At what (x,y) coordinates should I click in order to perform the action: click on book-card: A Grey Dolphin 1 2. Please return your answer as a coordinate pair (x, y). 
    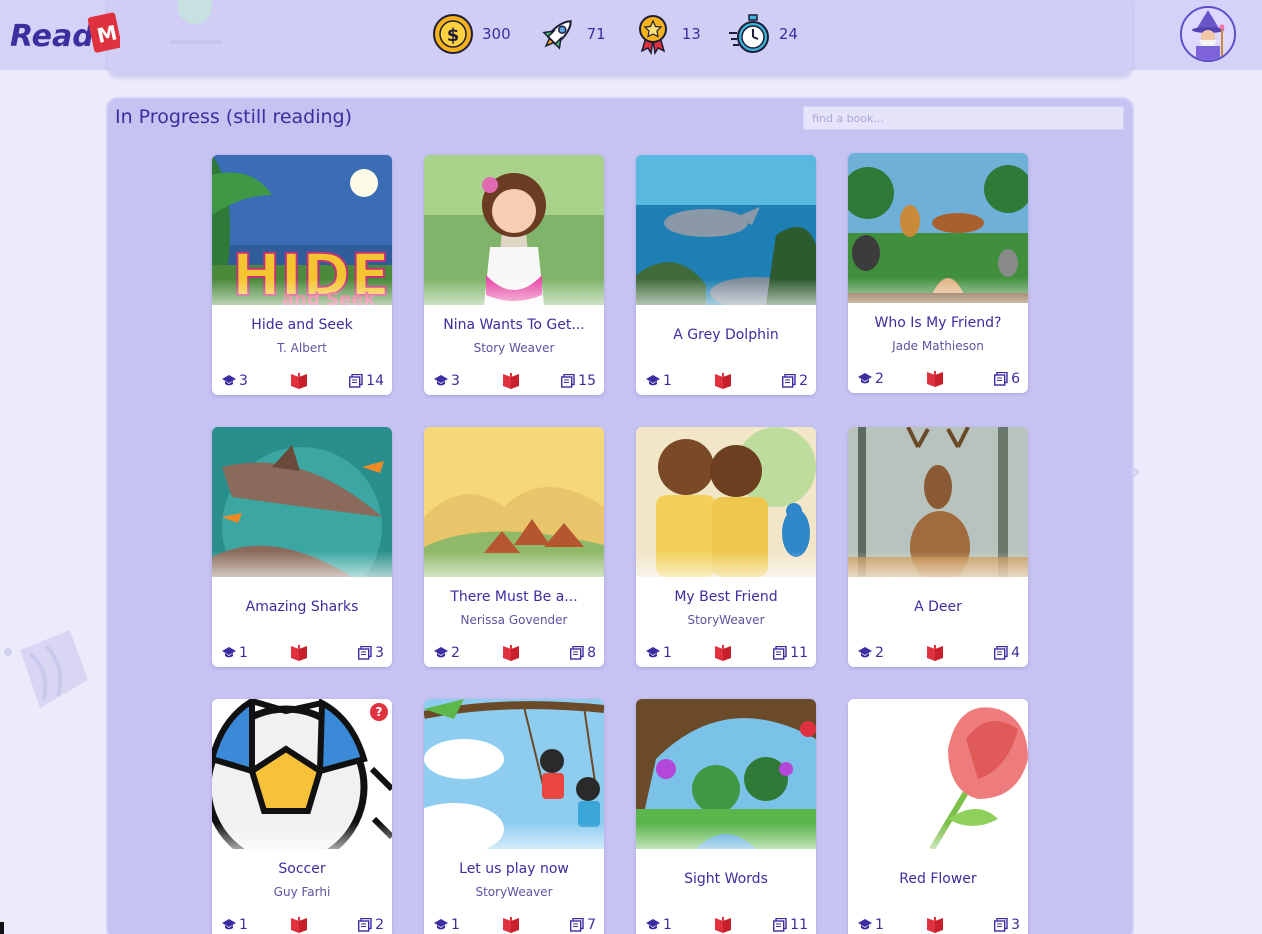
    Looking at the image, I should click on (726, 275).